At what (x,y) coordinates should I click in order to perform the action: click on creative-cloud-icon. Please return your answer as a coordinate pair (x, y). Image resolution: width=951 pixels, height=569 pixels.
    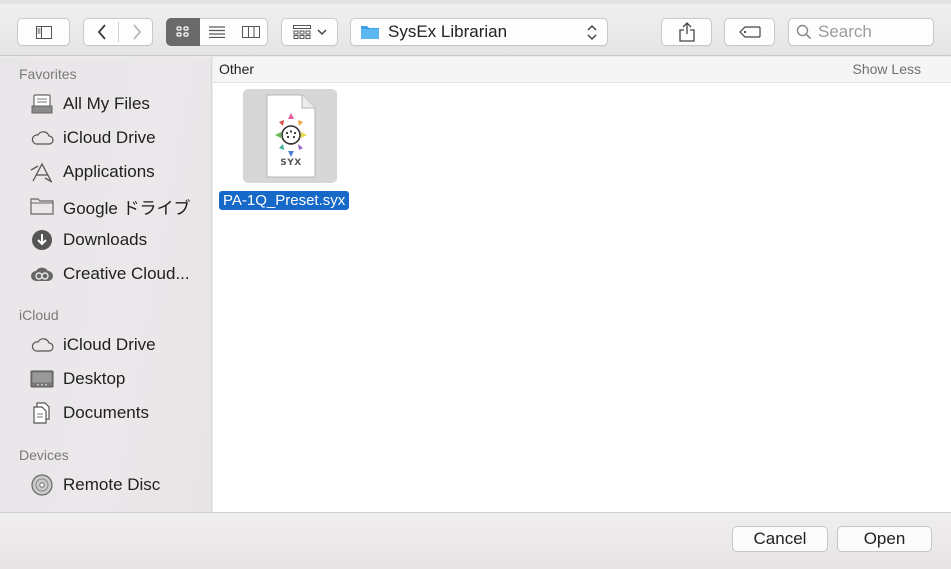
    Looking at the image, I should click on (42, 274).